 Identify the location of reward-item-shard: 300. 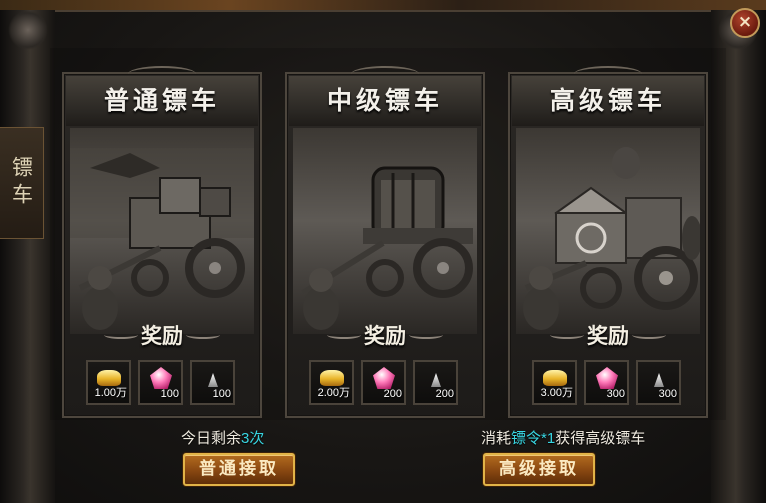
(658, 382).